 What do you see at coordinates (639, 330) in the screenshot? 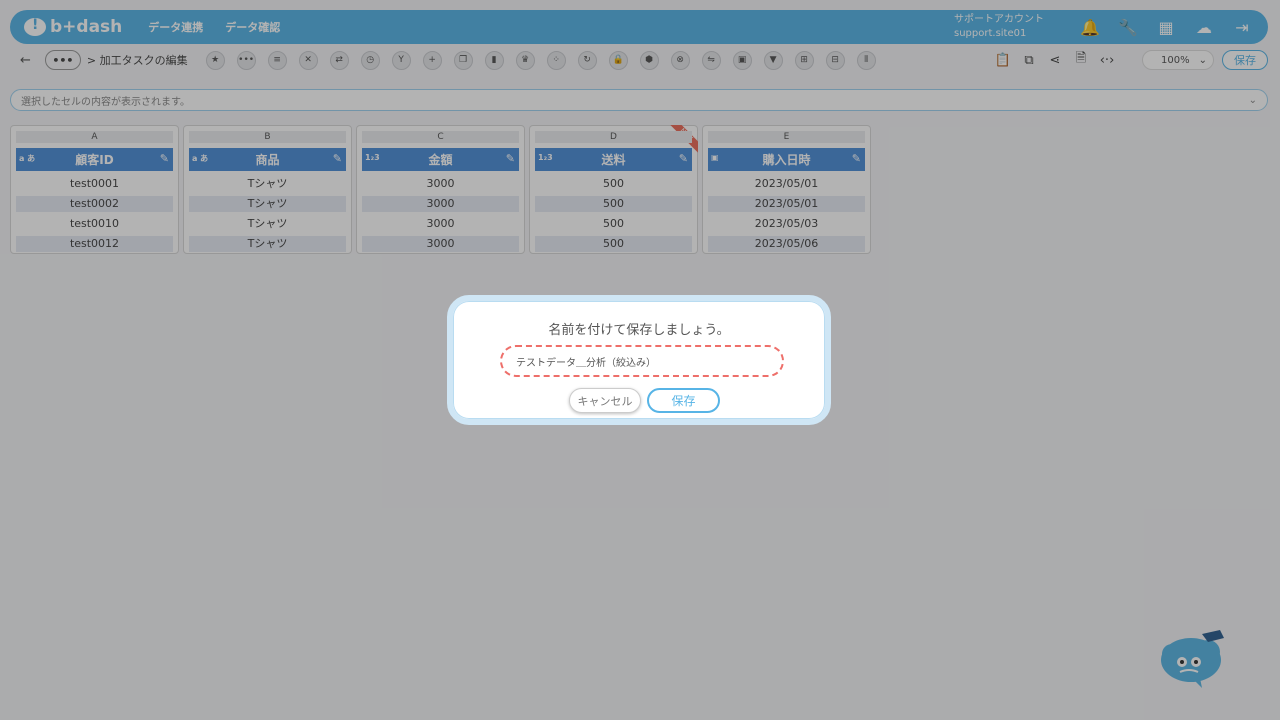
I see `dialog-title: 名前を付けて保存しましょう。` at bounding box center [639, 330].